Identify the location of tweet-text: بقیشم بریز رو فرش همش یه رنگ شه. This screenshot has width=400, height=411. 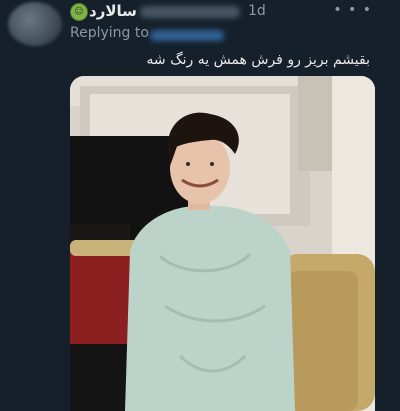
(258, 60).